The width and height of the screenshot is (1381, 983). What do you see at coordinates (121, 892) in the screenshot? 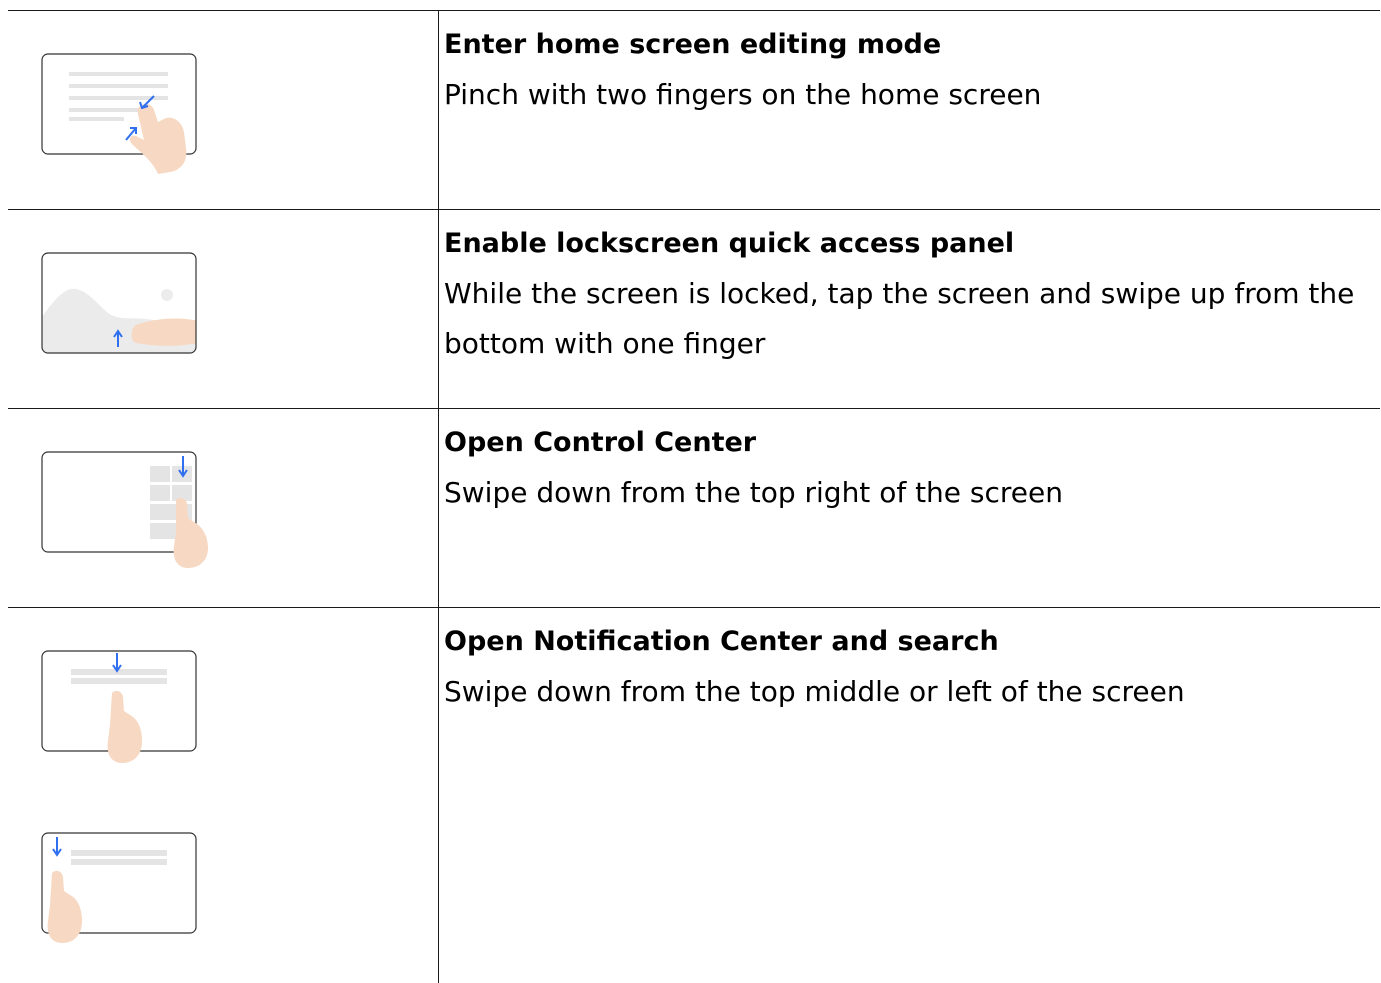
I see `swipe-down-top-left-icon` at bounding box center [121, 892].